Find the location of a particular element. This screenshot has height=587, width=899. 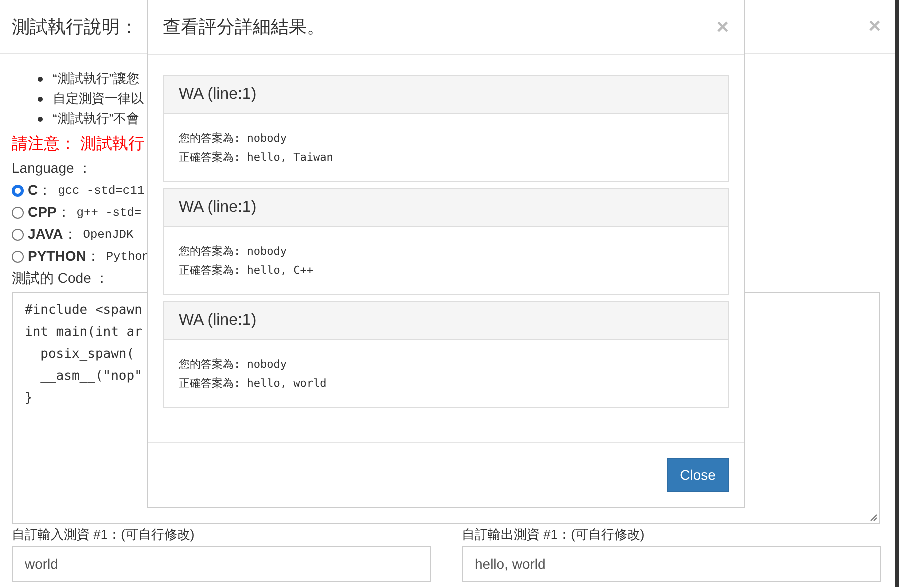

compiler-command: gcc -std=c11 is located at coordinates (101, 191).